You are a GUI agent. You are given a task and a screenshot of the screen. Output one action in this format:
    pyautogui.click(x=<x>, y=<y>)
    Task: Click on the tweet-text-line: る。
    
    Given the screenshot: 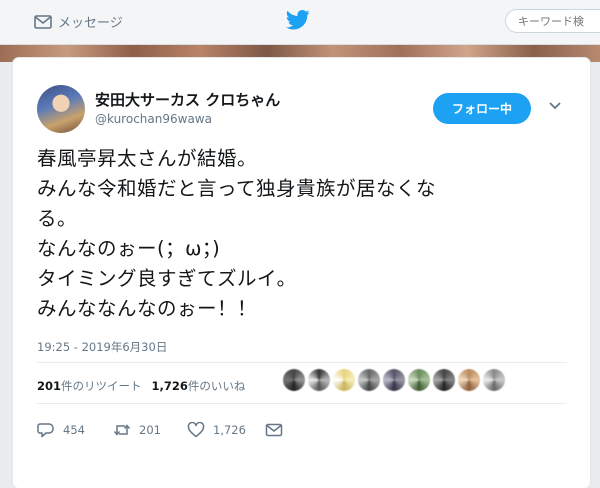 What is the action you would take?
    pyautogui.click(x=57, y=218)
    